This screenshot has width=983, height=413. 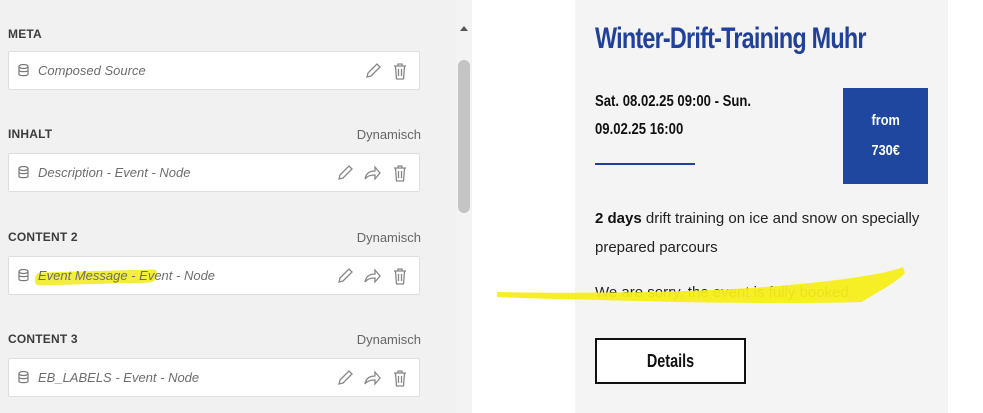 I want to click on field-source-text: EB_LABELS - Event - Node, so click(x=119, y=377).